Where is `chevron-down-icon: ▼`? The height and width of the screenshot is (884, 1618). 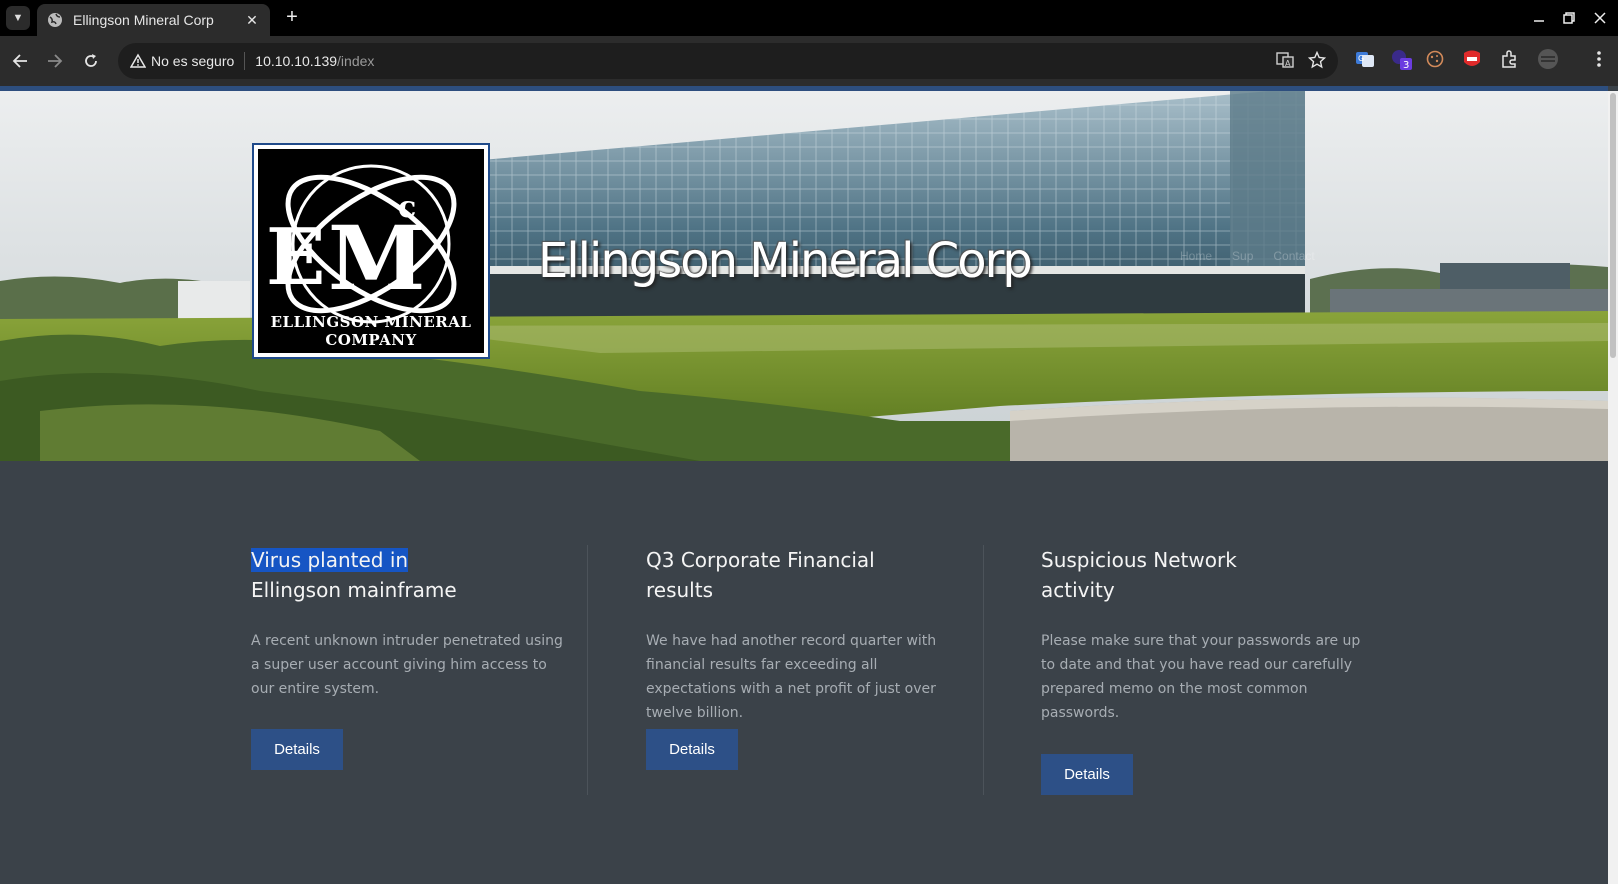 chevron-down-icon: ▼ is located at coordinates (18, 18).